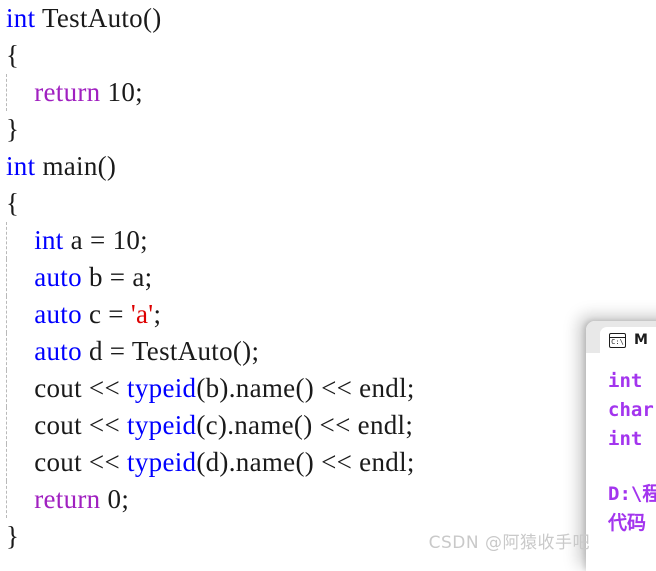 This screenshot has height=571, width=656. I want to click on console-output-line: char, so click(631, 410).